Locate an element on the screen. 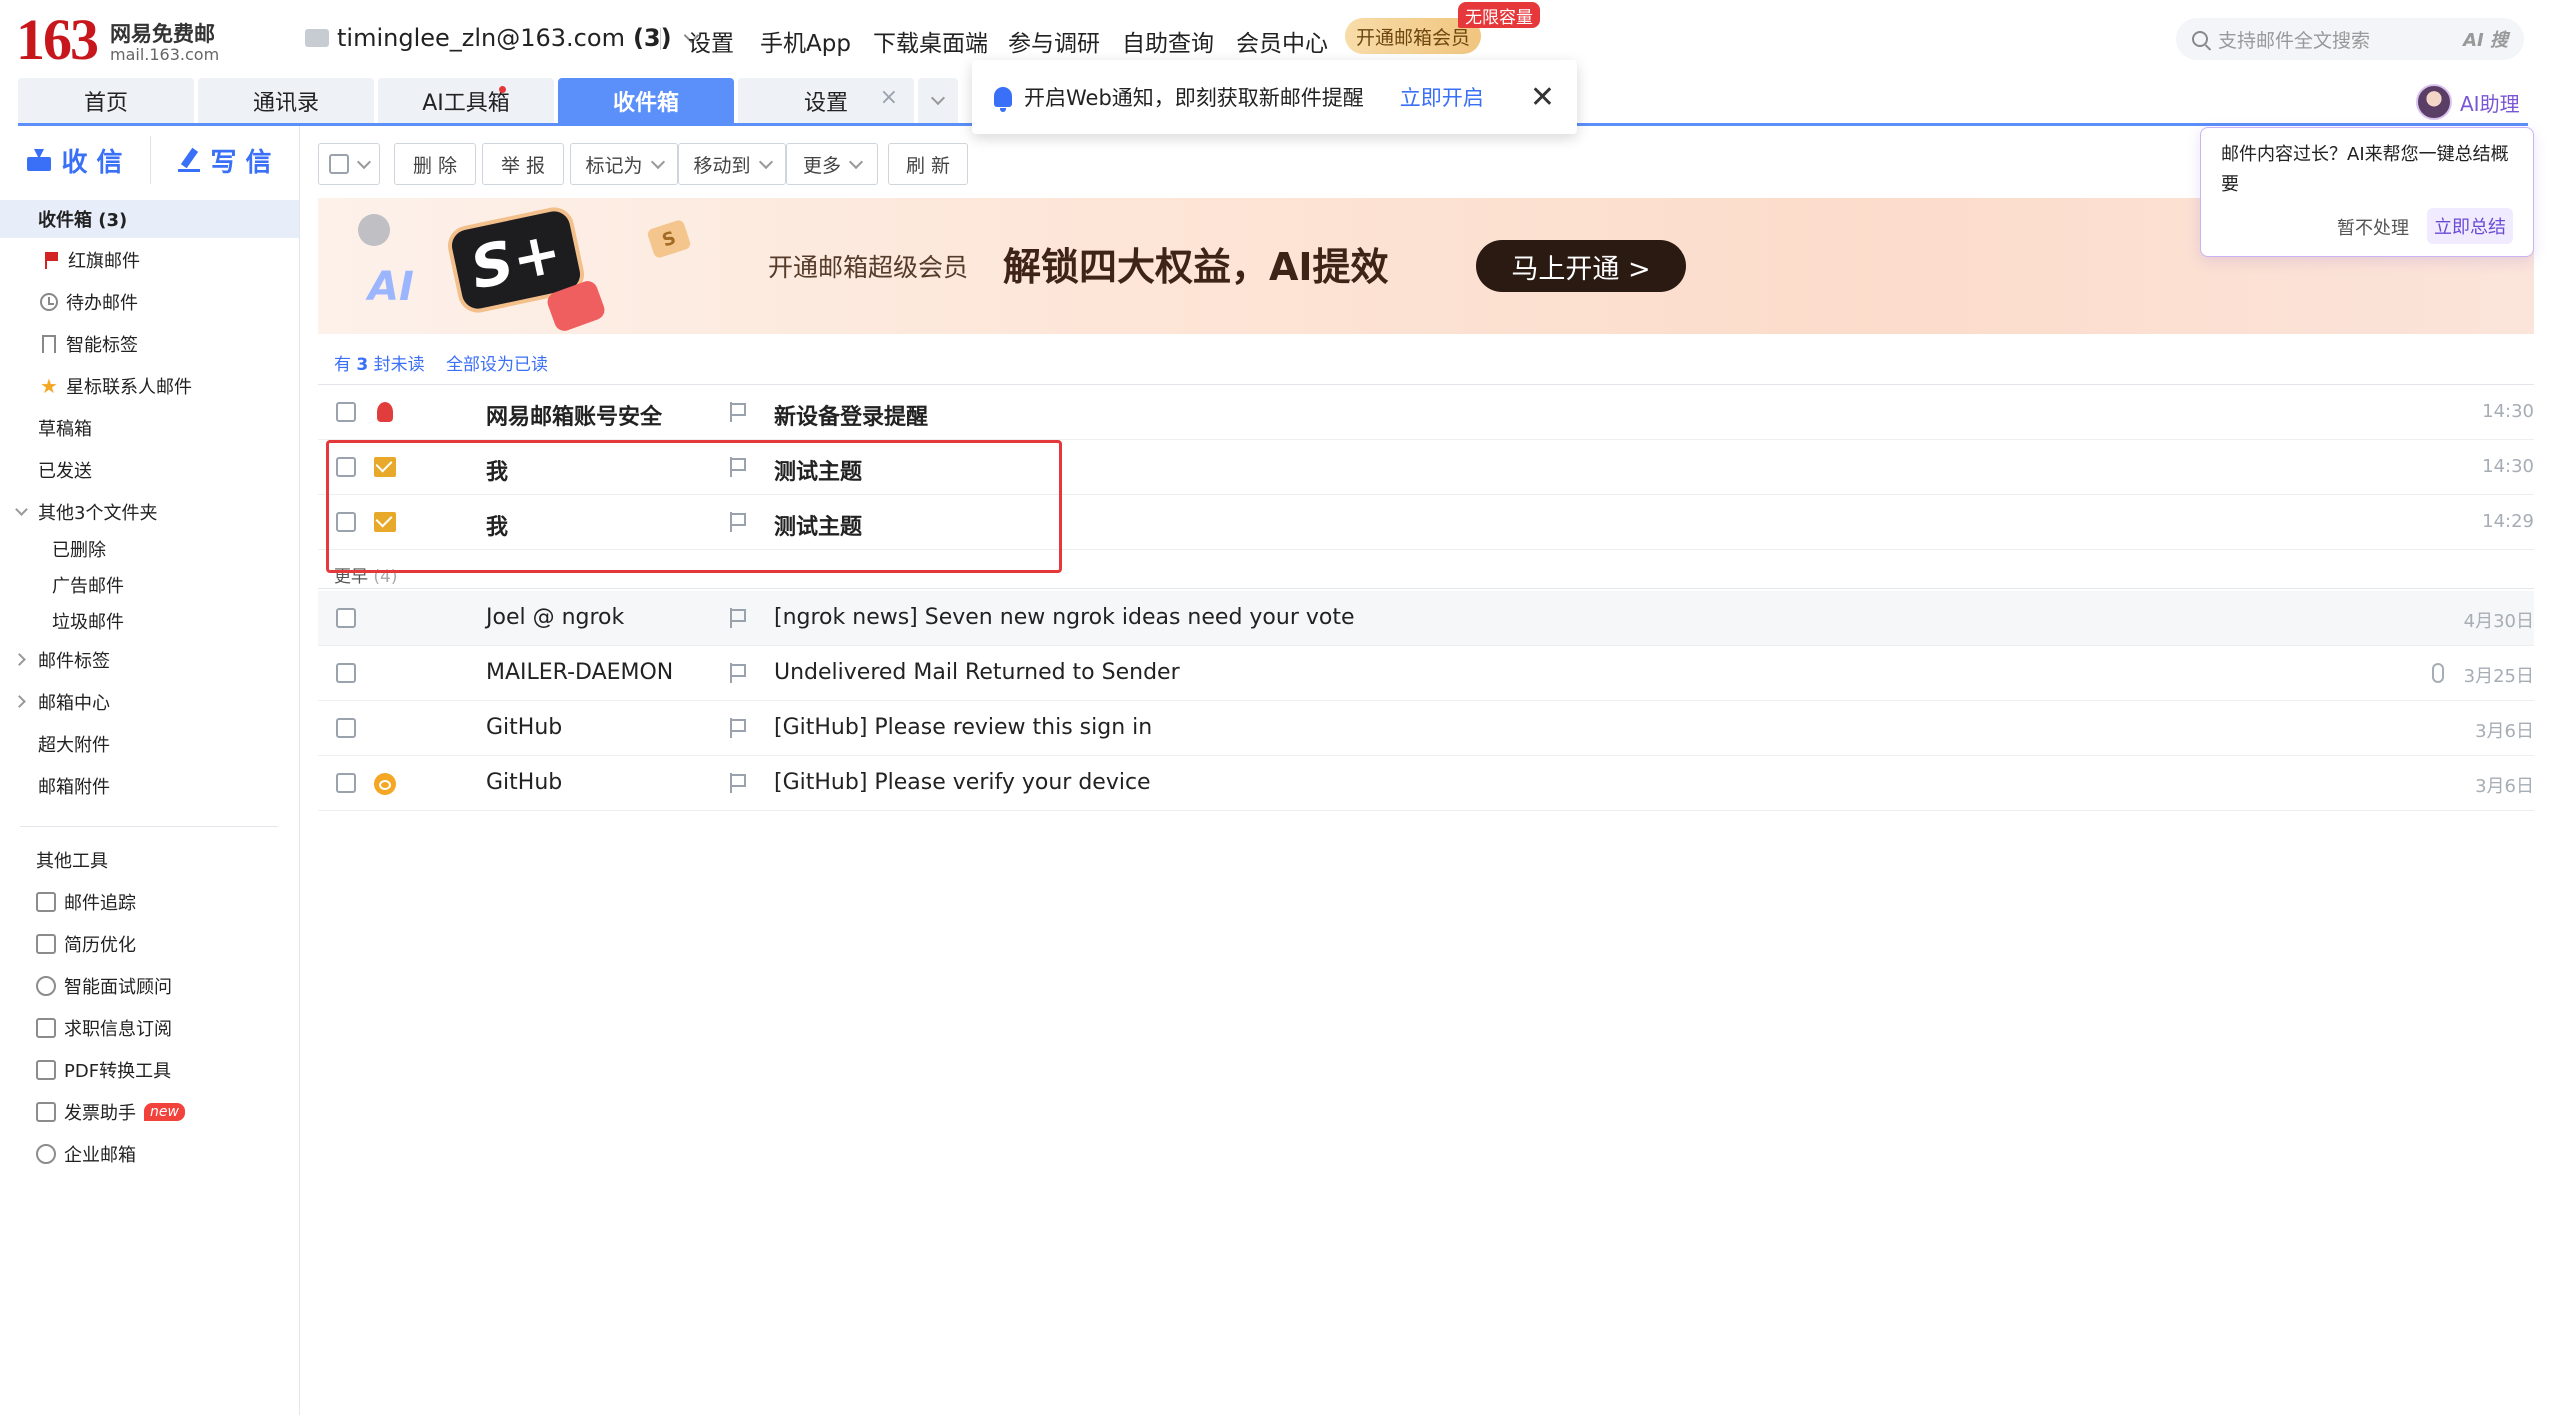 Image resolution: width=2549 pixels, height=1415 pixels. select-all-dropdown is located at coordinates (349, 164).